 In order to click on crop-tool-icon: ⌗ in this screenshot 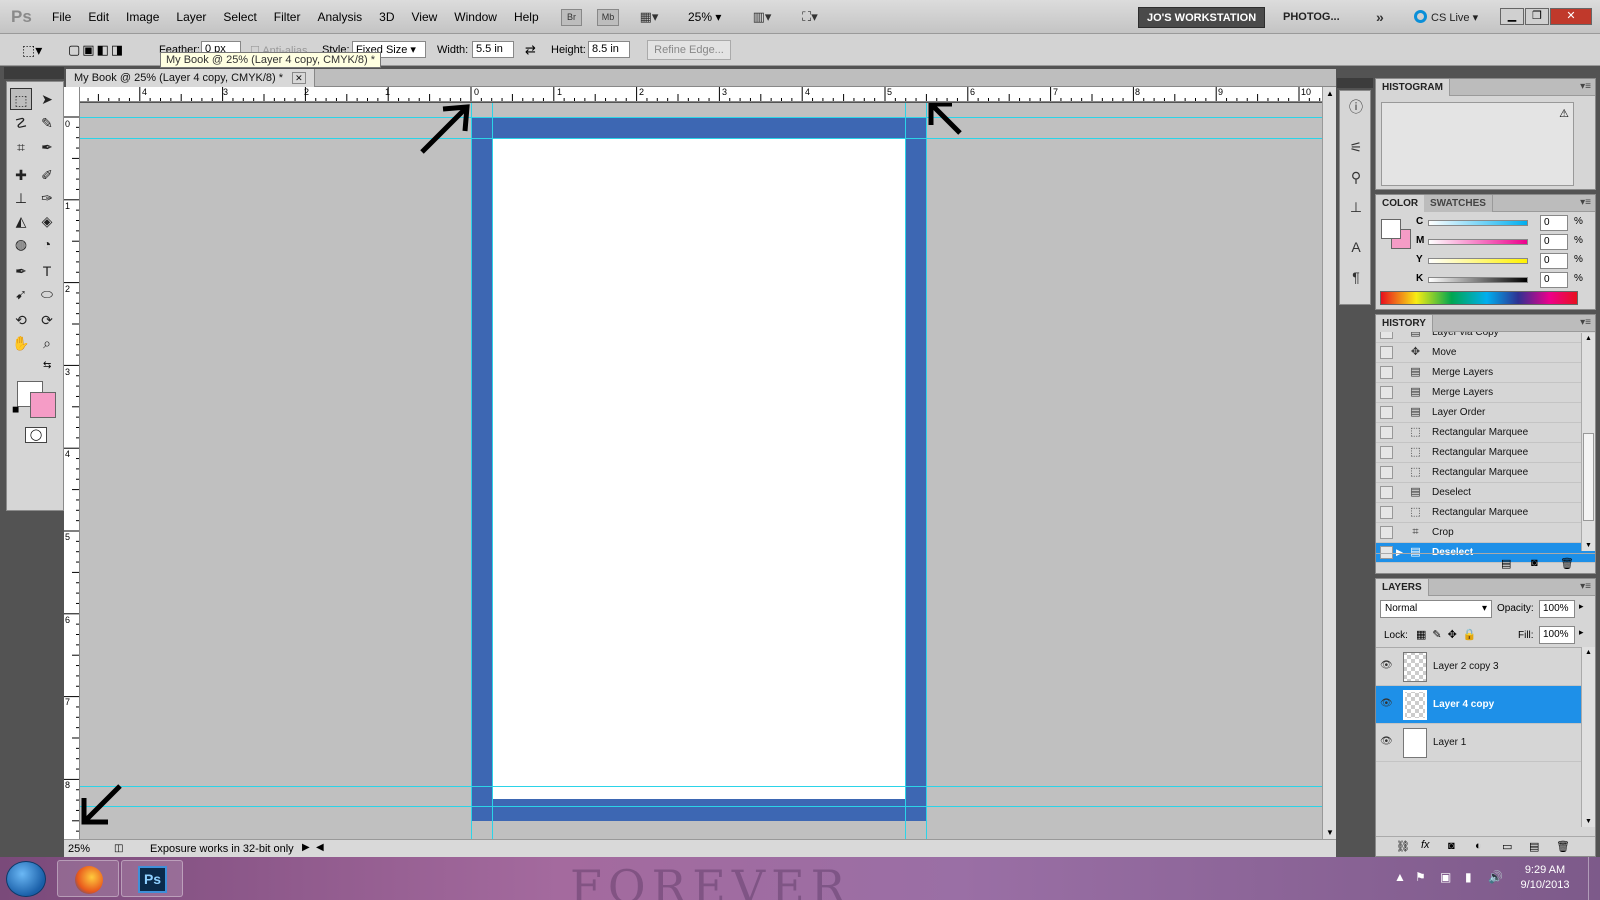, I will do `click(21, 147)`.